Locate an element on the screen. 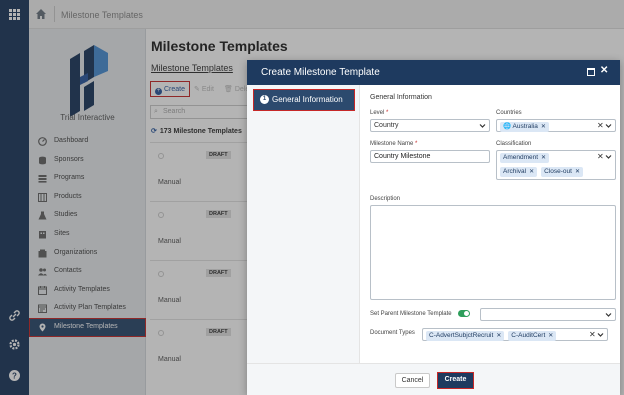 The height and width of the screenshot is (395, 624). milestone-name-label-text: Milestone Name is located at coordinates (392, 144).